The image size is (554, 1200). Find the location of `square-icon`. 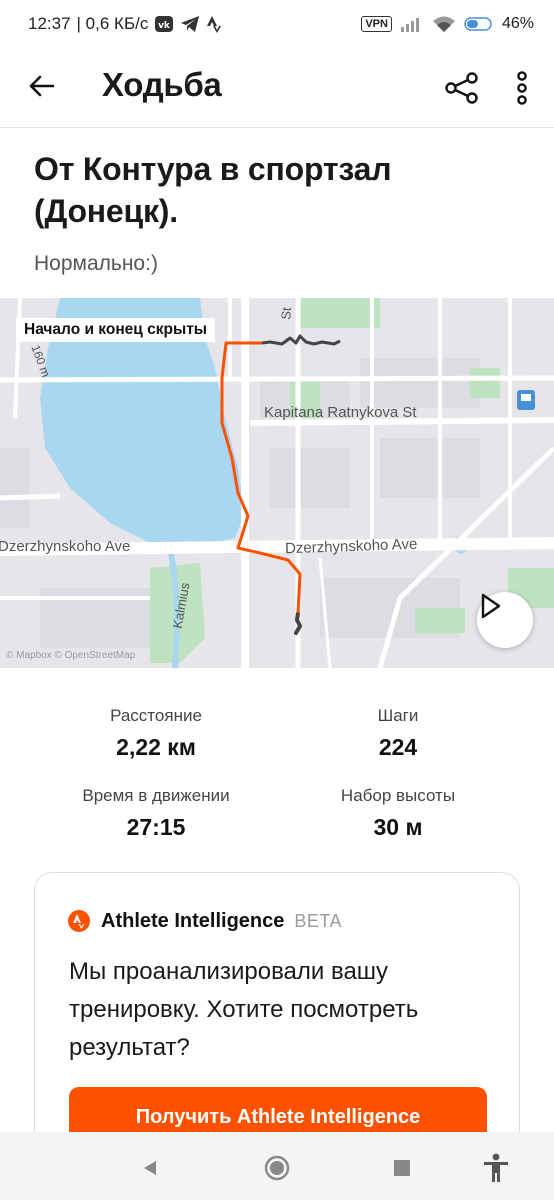

square-icon is located at coordinates (402, 1168).